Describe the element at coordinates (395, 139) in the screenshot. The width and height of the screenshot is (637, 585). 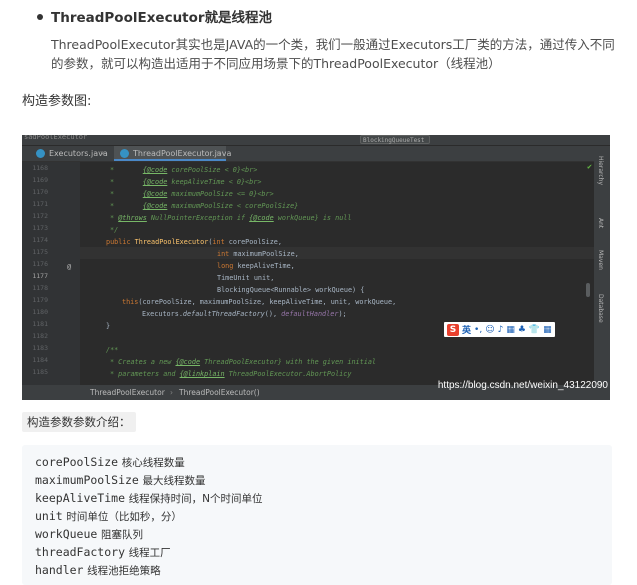
I see `run-config-select: BlockingQueueTest` at that location.